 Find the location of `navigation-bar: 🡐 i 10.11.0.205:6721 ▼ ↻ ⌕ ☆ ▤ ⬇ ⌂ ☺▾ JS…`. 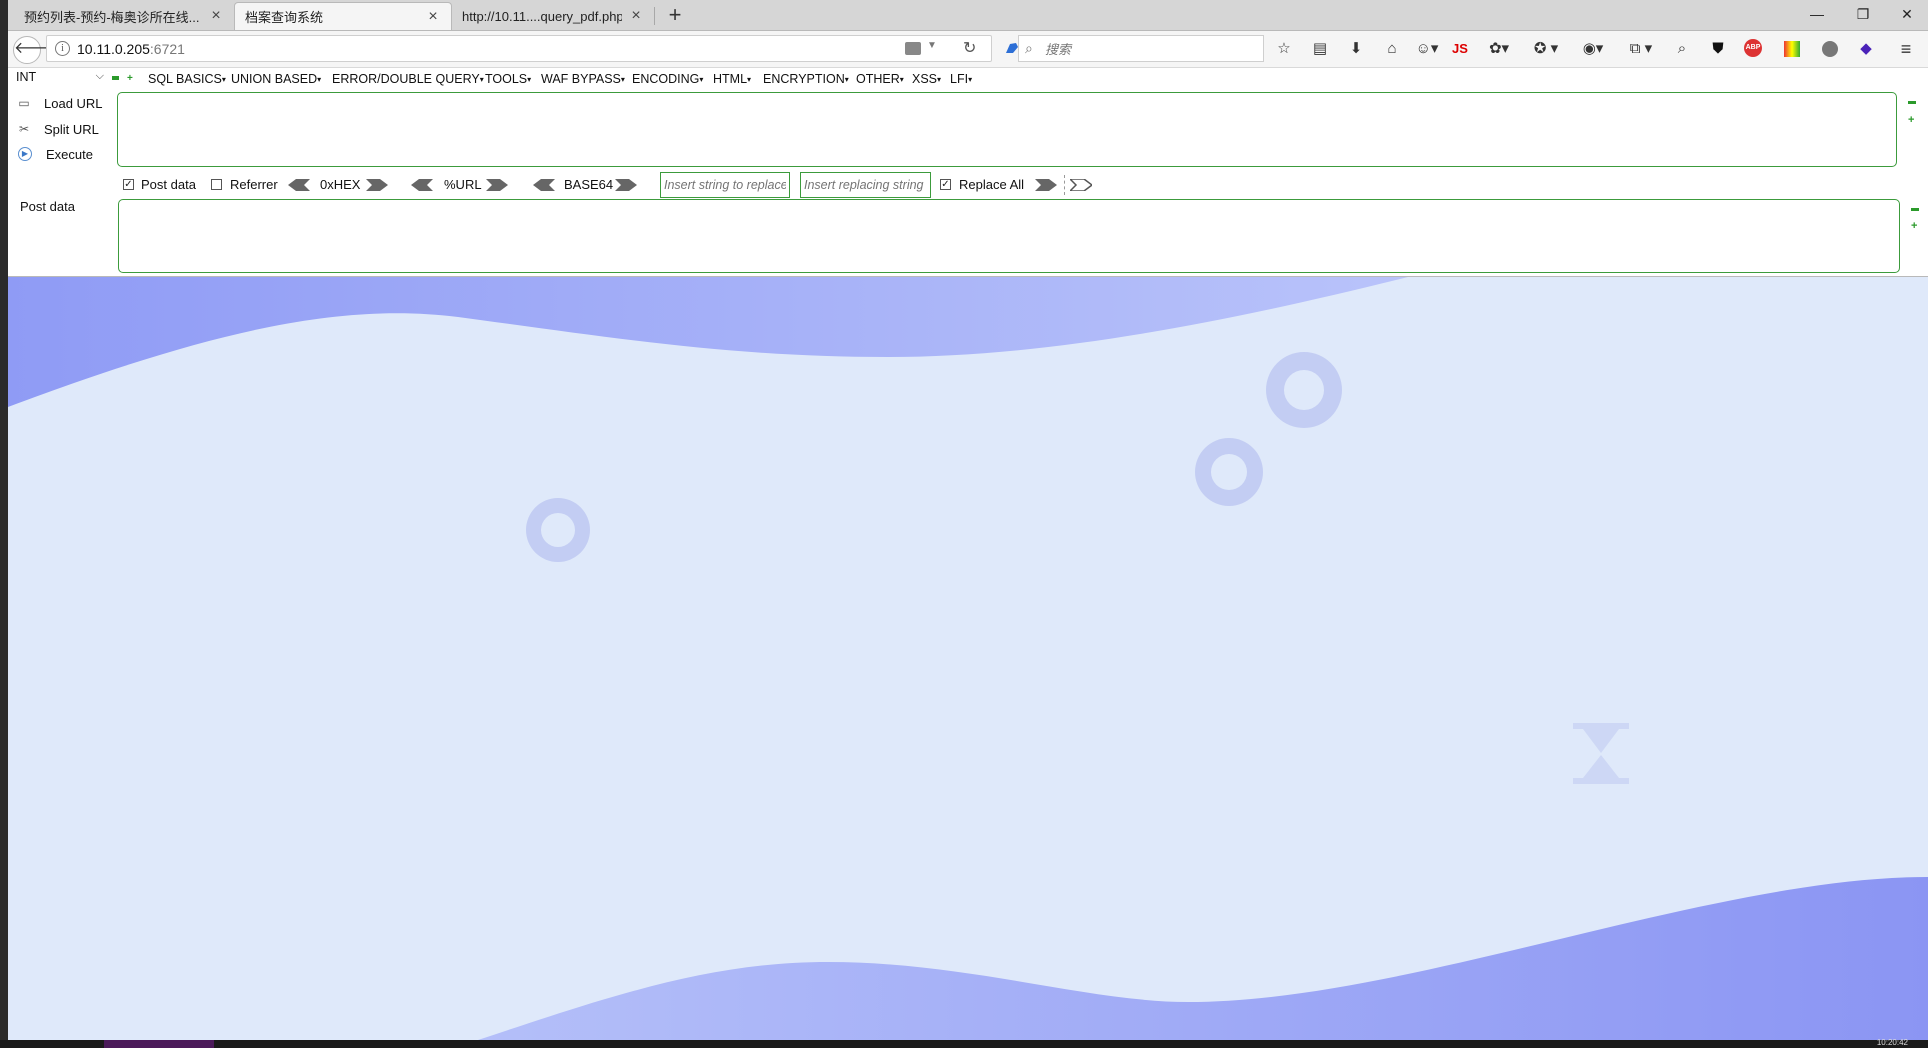

navigation-bar: 🡐 i 10.11.0.205:6721 ▼ ↻ ⌕ ☆ ▤ ⬇ ⌂ ☺▾ JS… is located at coordinates (968, 49).